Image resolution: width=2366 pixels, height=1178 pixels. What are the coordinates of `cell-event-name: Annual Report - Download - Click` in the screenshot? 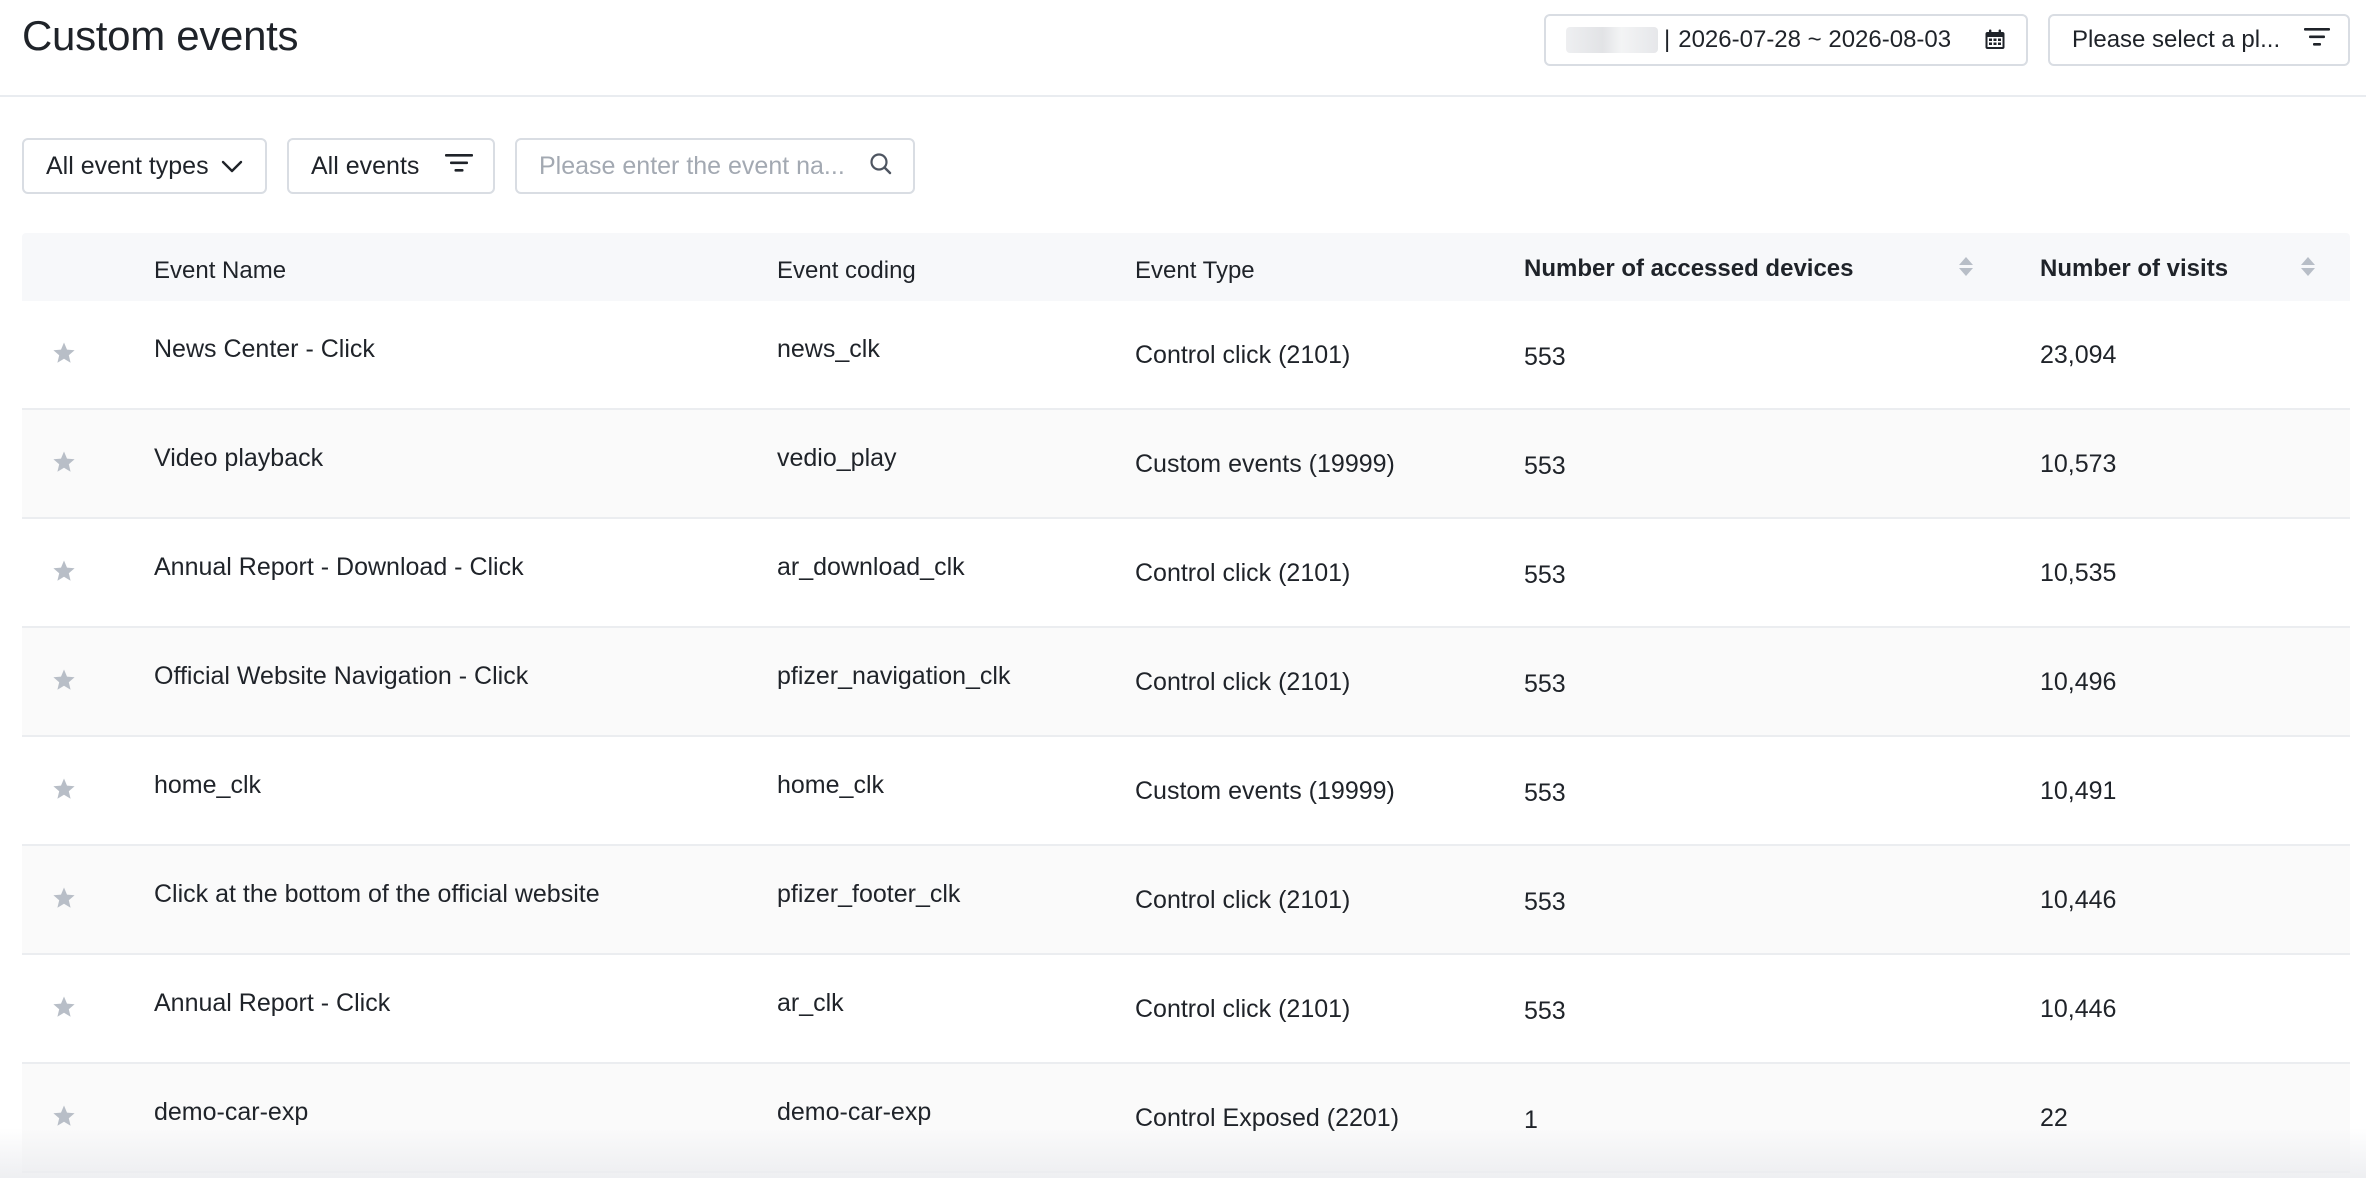 It's located at (339, 567).